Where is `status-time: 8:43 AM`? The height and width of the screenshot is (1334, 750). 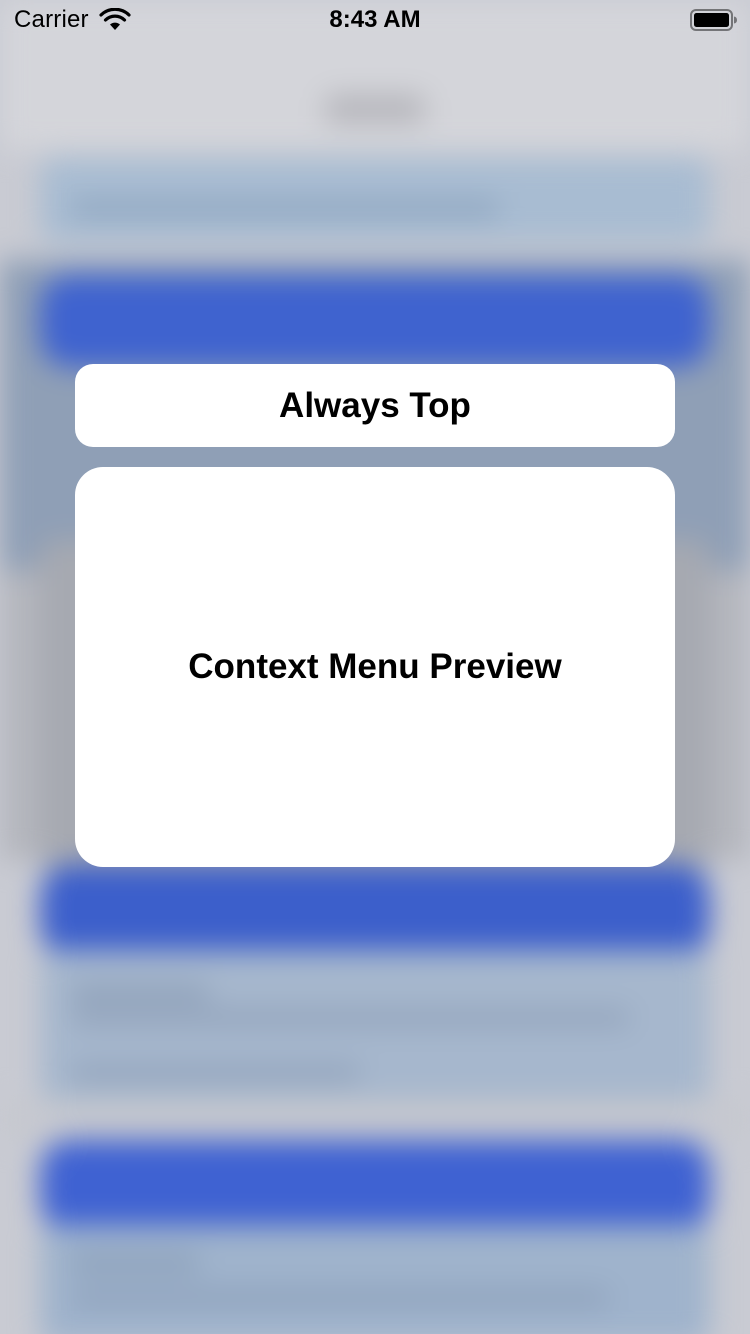 status-time: 8:43 AM is located at coordinates (375, 19).